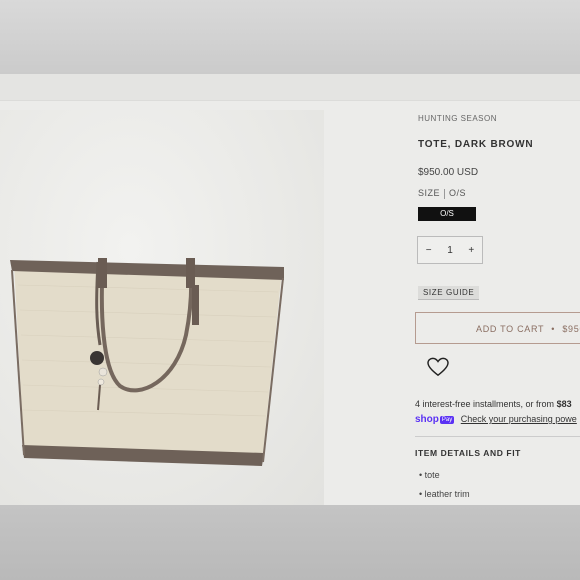 The height and width of the screenshot is (580, 580). I want to click on cart-price: $950., so click(571, 329).